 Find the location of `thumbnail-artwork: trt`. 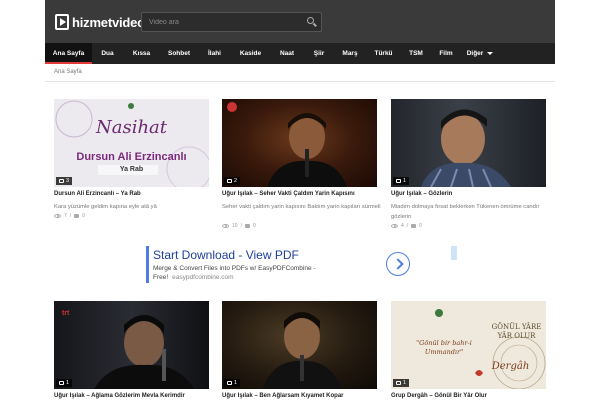

thumbnail-artwork: trt is located at coordinates (128, 349).